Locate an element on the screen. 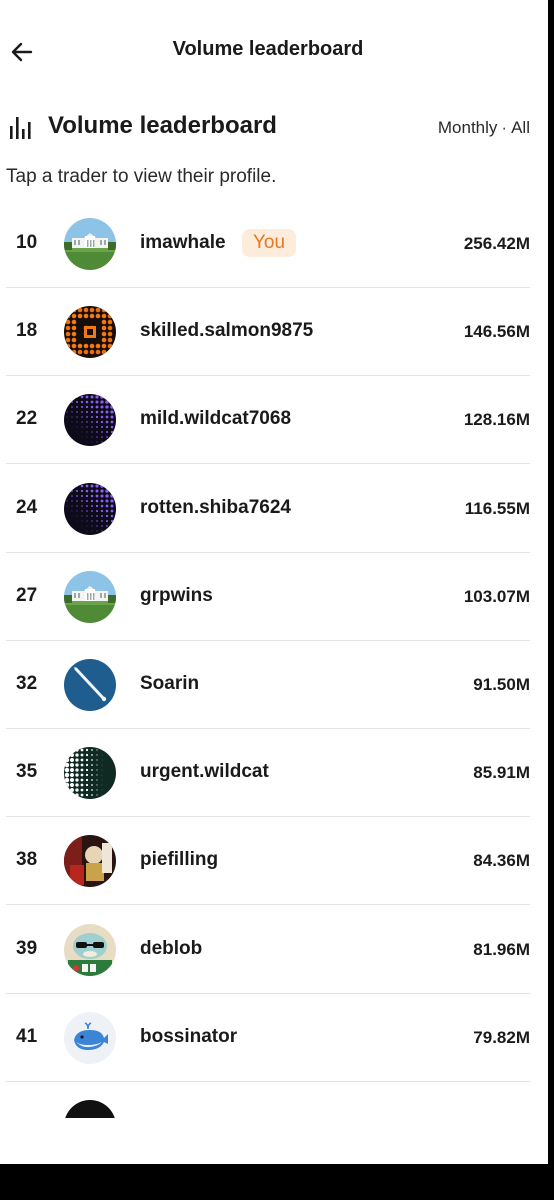  trader-row: 24 rotten.shiba7624 116.55M is located at coordinates (268, 509).